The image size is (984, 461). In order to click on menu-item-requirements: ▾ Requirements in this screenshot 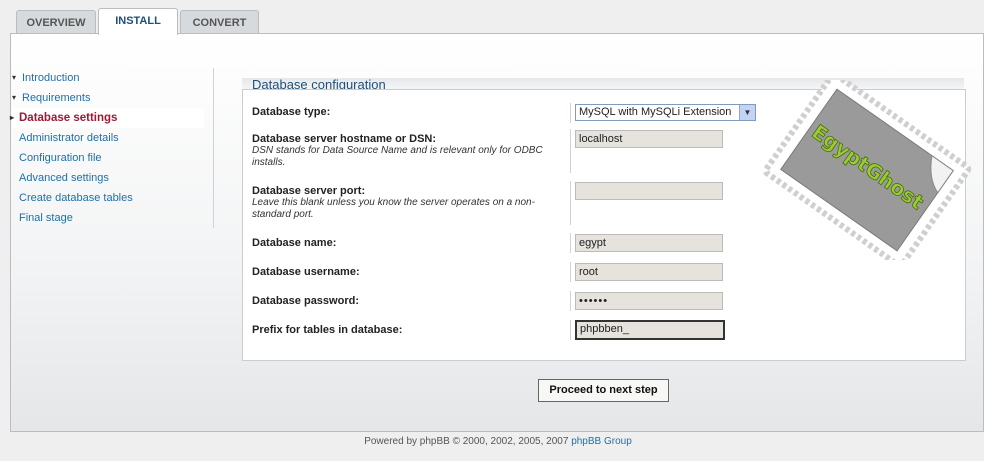, I will do `click(108, 98)`.